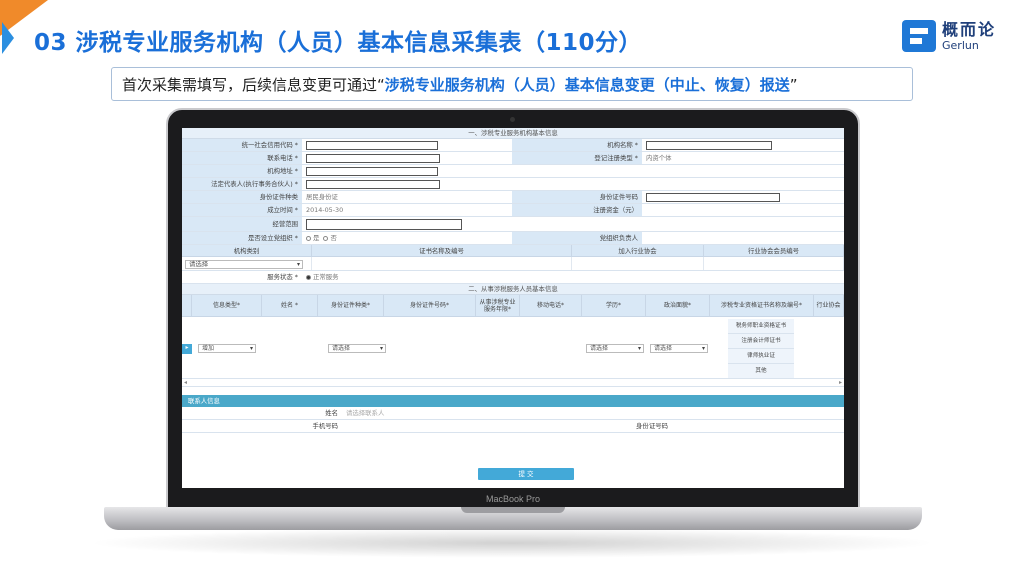 The image size is (1024, 576). What do you see at coordinates (969, 29) in the screenshot?
I see `logo-text-cn: 概而论` at bounding box center [969, 29].